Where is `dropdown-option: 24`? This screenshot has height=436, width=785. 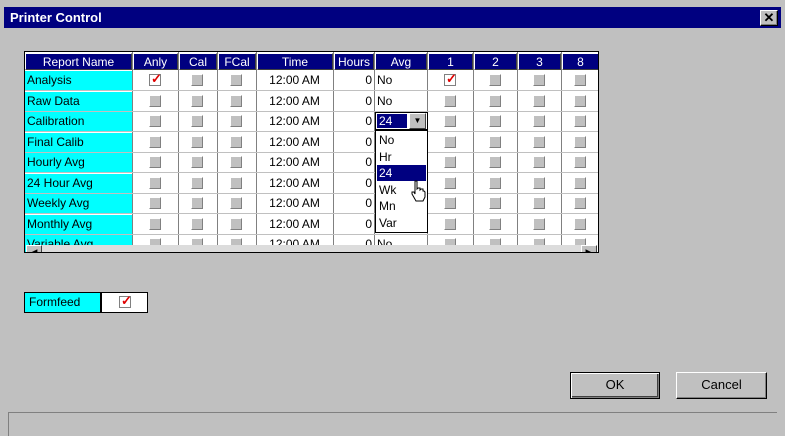
dropdown-option: 24 is located at coordinates (401, 173).